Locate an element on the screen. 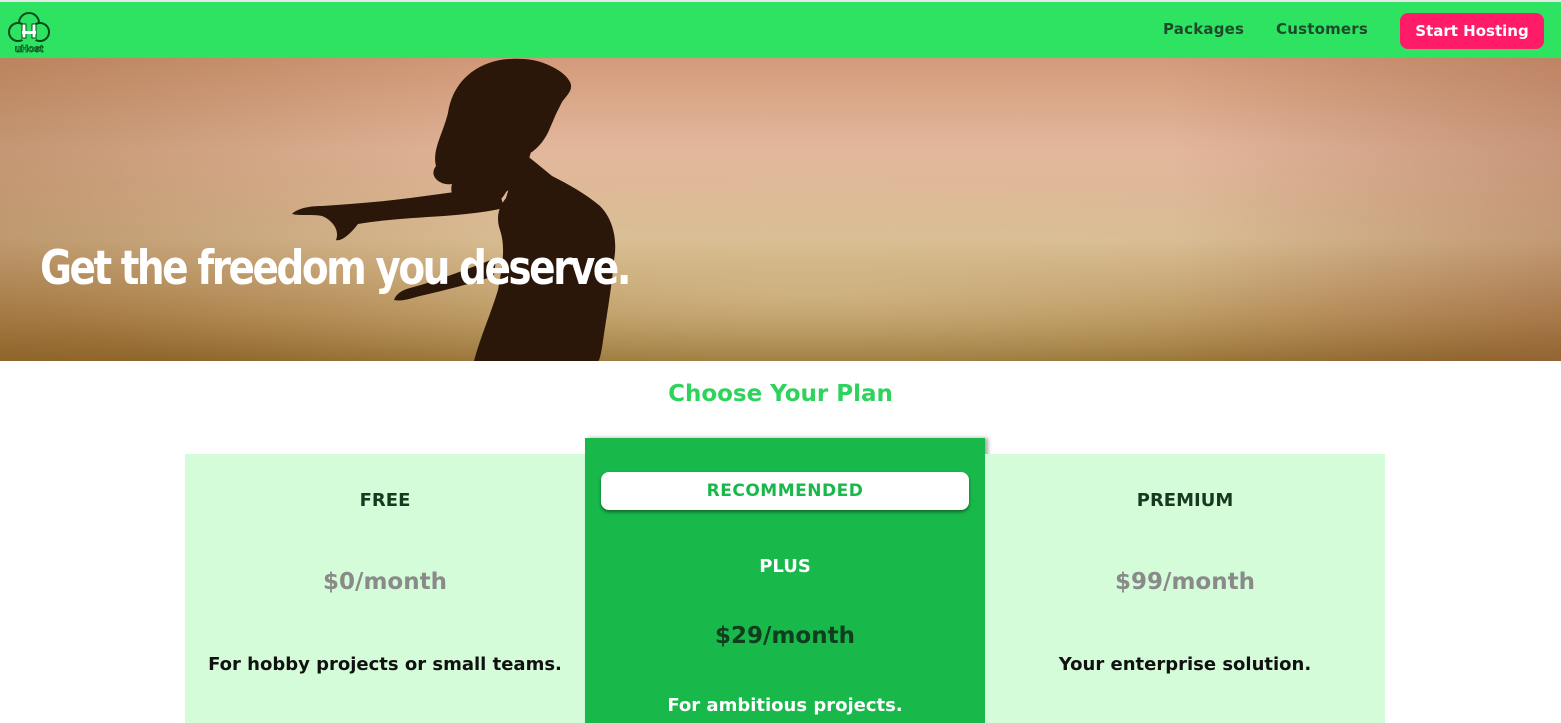 The image size is (1561, 723). woman-silhouette-image is located at coordinates (454, 209).